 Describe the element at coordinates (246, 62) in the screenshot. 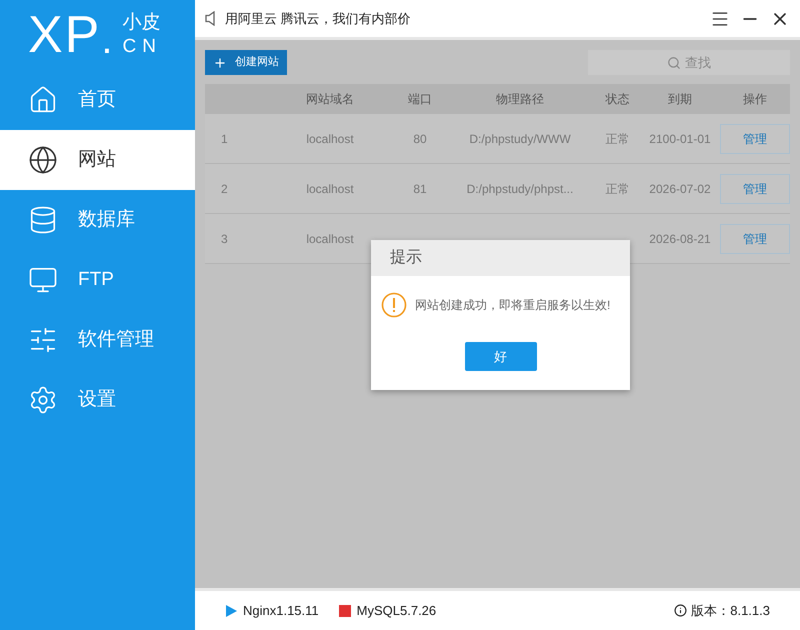

I see `create-website-button: 创建网站` at that location.